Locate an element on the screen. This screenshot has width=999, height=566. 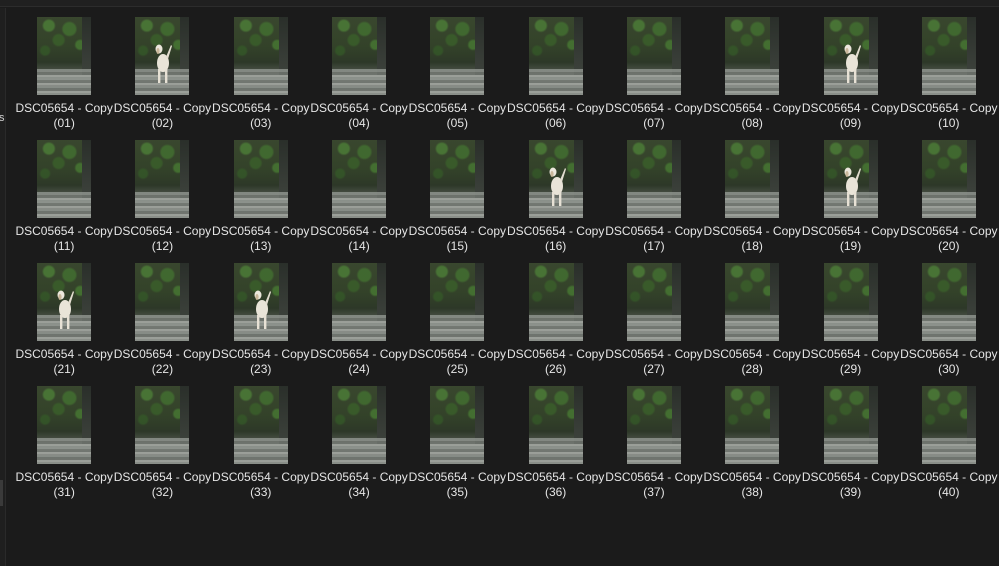
file-index-text: (17) is located at coordinates (654, 246).